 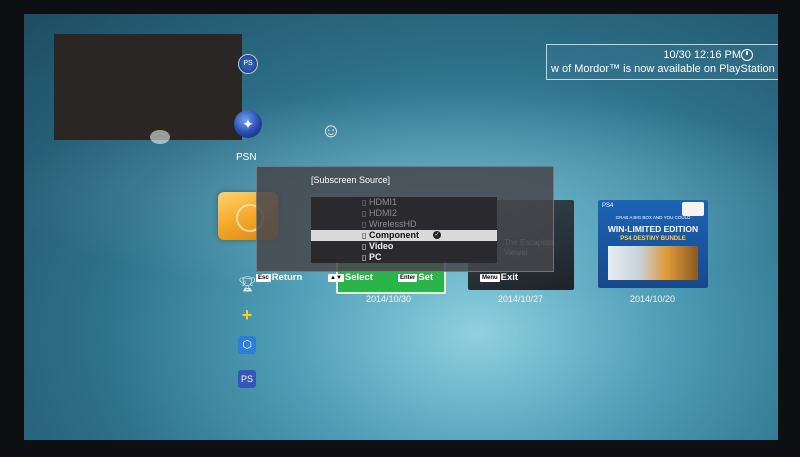 What do you see at coordinates (426, 277) in the screenshot?
I see `set-label: Set` at bounding box center [426, 277].